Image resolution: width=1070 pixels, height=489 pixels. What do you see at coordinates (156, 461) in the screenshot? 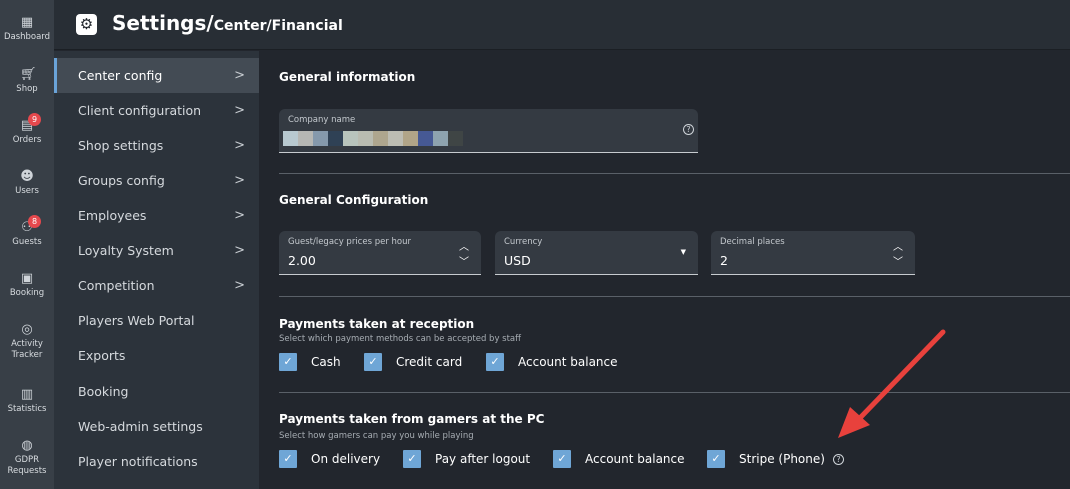
I see `submenu-player-notifications: Player notifications` at bounding box center [156, 461].